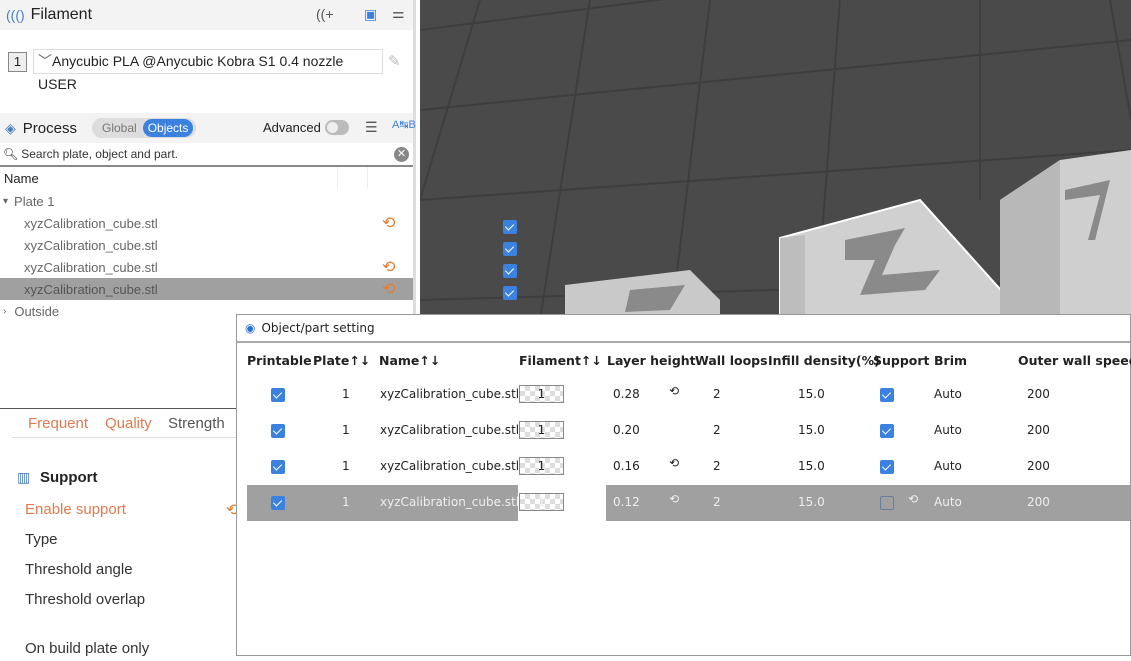 The height and width of the screenshot is (661, 1131). I want to click on chevron-down-icon: ﹀, so click(45, 61).